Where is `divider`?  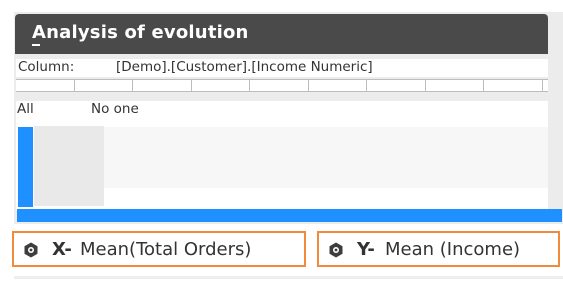
divider is located at coordinates (288, 277).